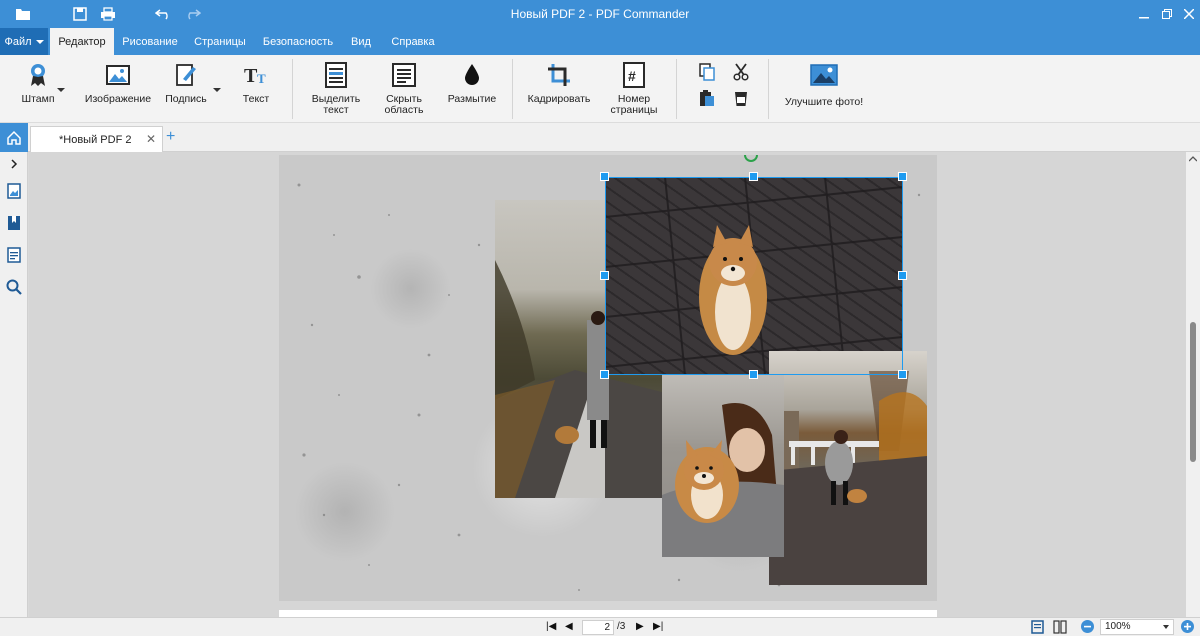 The image size is (1200, 636). What do you see at coordinates (14, 223) in the screenshot?
I see `bookmarks-icon` at bounding box center [14, 223].